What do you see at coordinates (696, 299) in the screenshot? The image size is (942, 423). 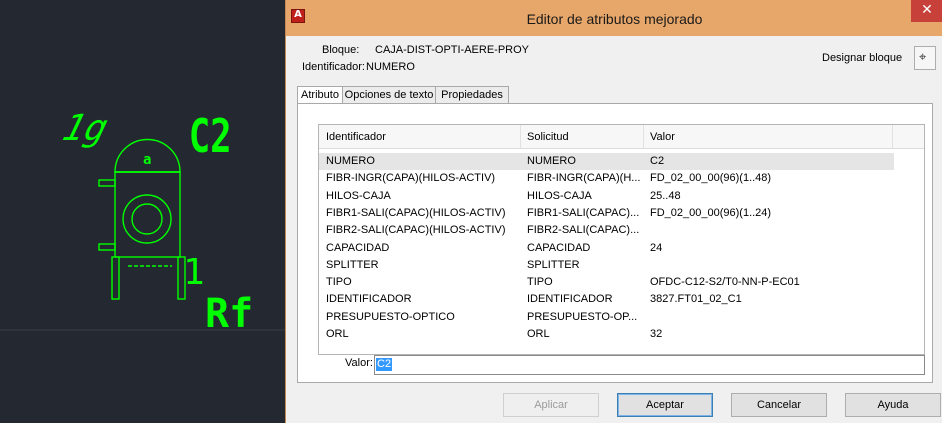 I see `cell-value: 3827.FT01_02_C1` at bounding box center [696, 299].